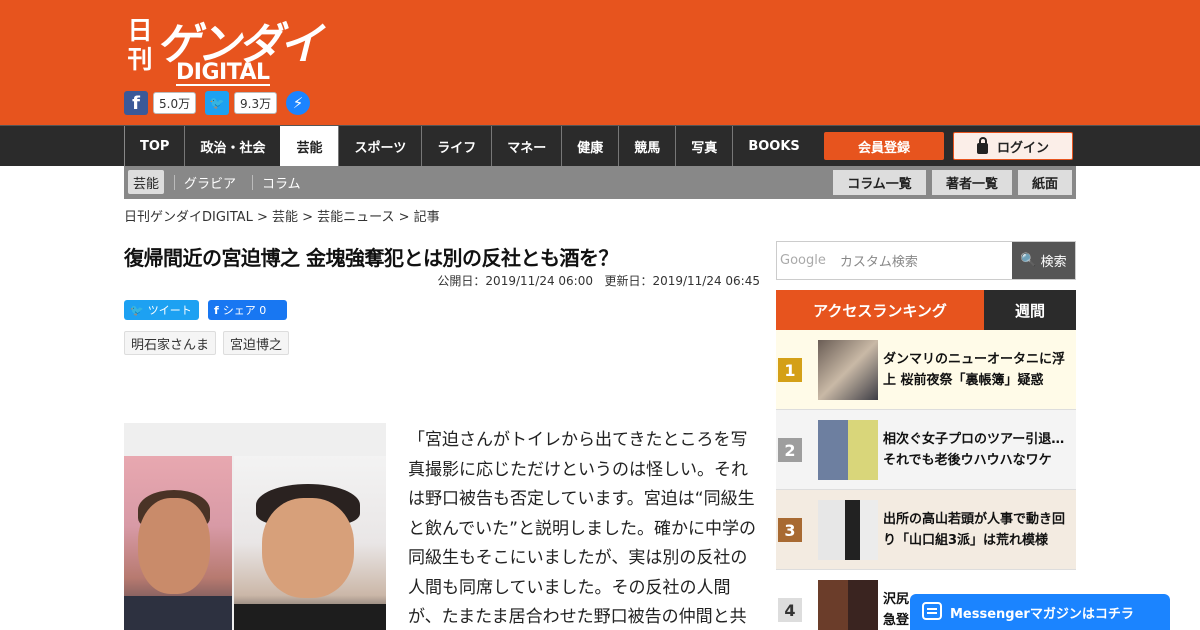  Describe the element at coordinates (646, 146) in the screenshot. I see `nav-item-keiba: 競馬` at that location.